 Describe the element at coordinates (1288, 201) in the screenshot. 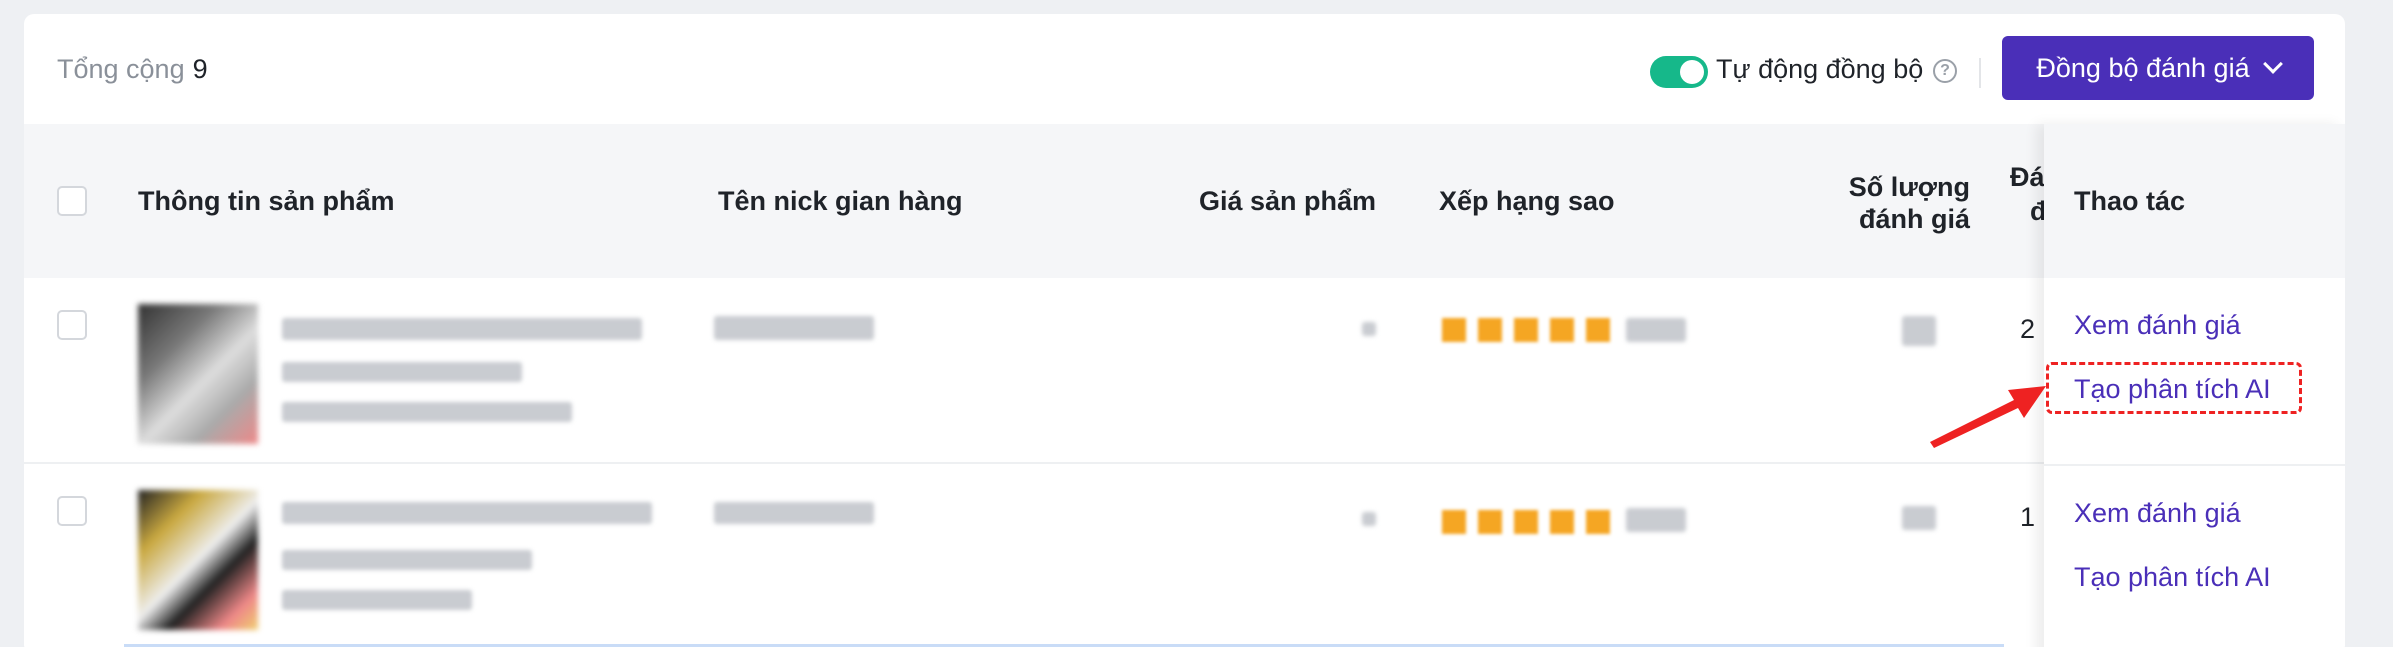

I see `col-price: Giá sản phẩm` at that location.